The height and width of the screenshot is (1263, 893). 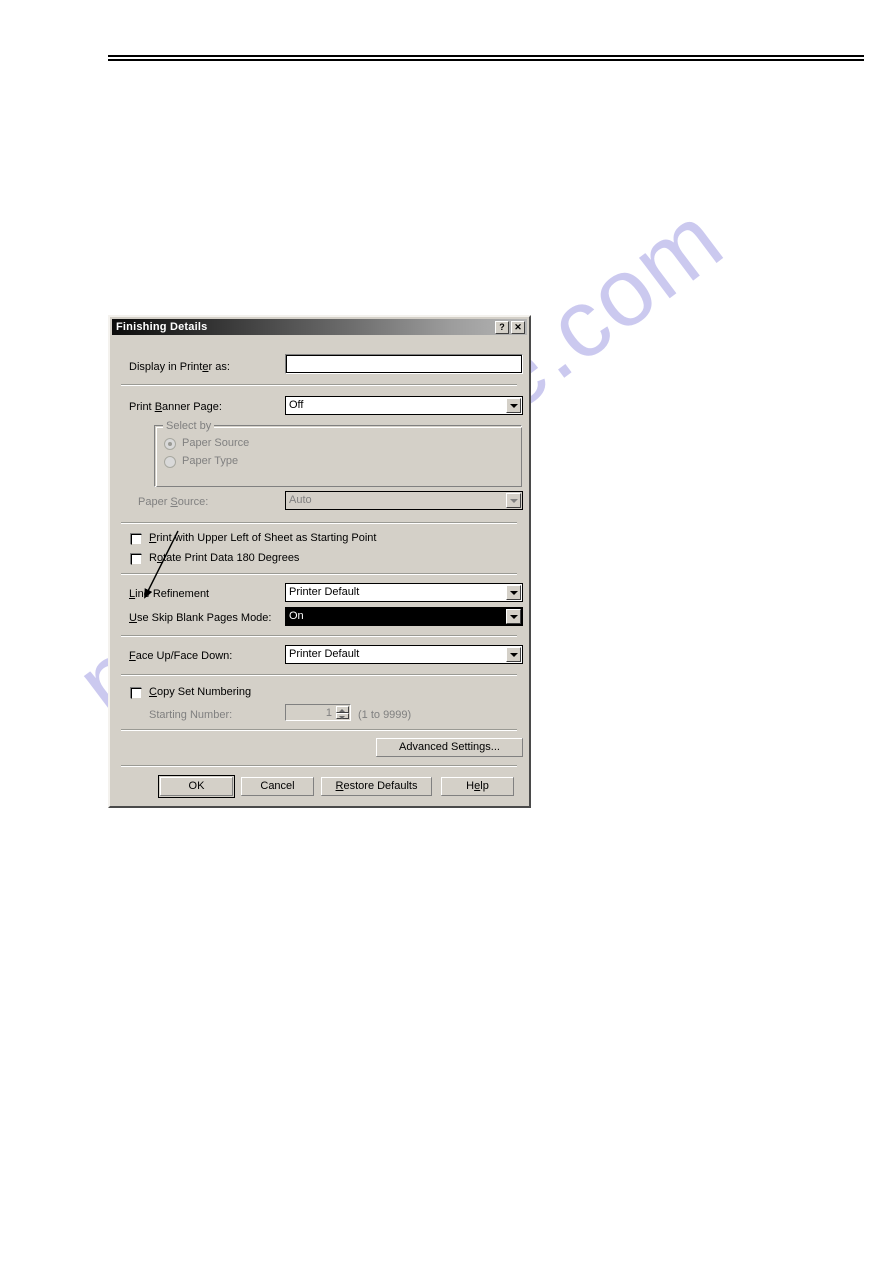 What do you see at coordinates (385, 715) in the screenshot?
I see `starting-number-range-hint: (1 to 9999)` at bounding box center [385, 715].